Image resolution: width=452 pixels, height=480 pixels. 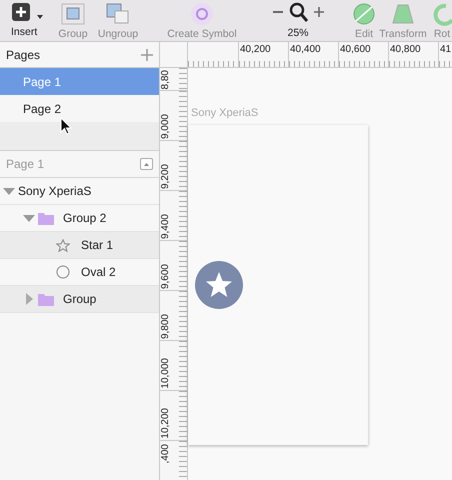 What do you see at coordinates (166, 326) in the screenshot?
I see `ruler-label: 9,800` at bounding box center [166, 326].